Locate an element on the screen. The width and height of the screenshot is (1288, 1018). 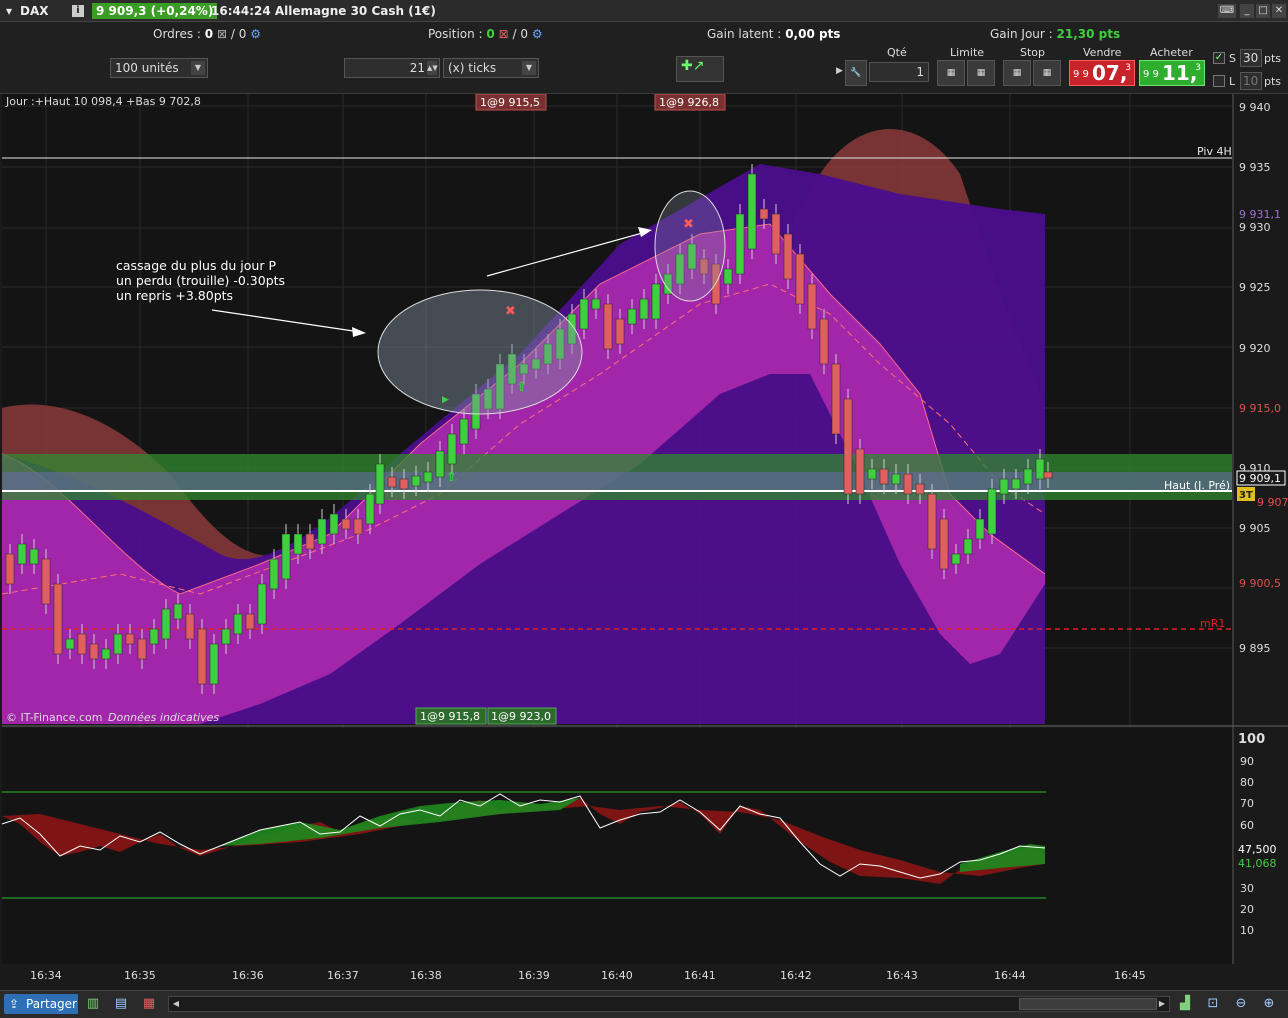
limit-buy-icon: ▦ is located at coordinates (951, 73).